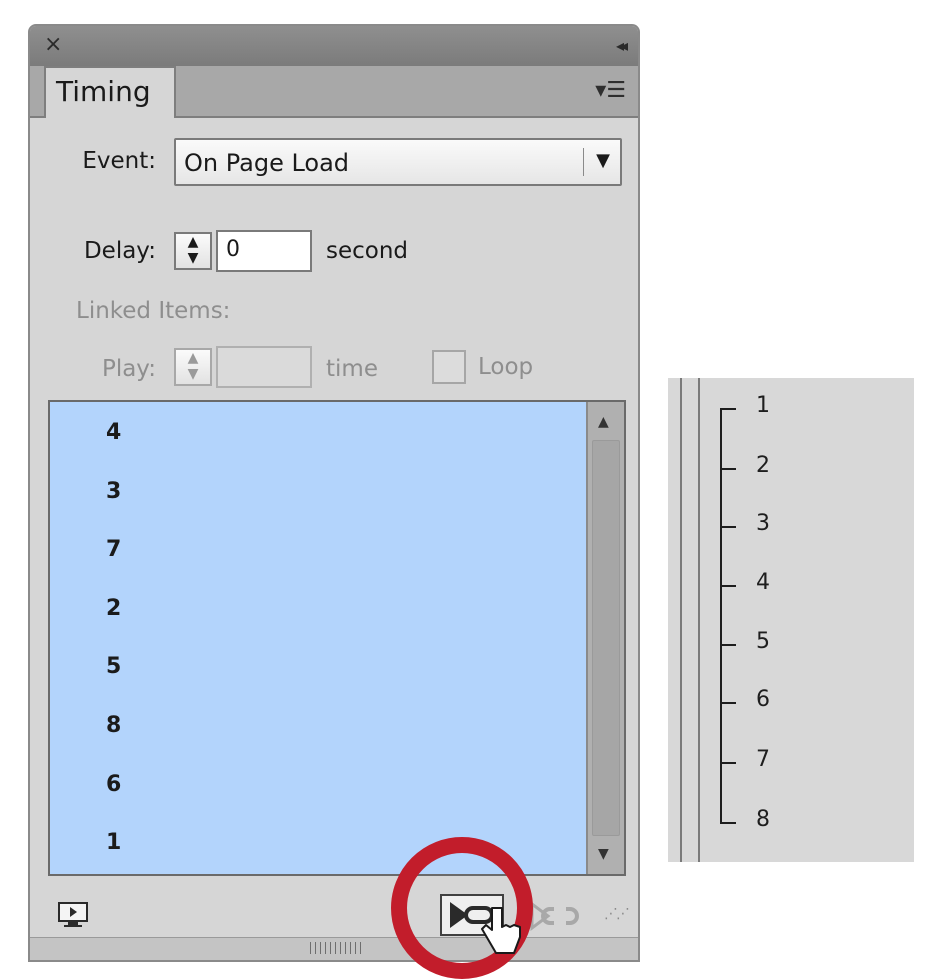 Image resolution: width=944 pixels, height=979 pixels. Describe the element at coordinates (119, 161) in the screenshot. I see `event-label: Event:` at that location.